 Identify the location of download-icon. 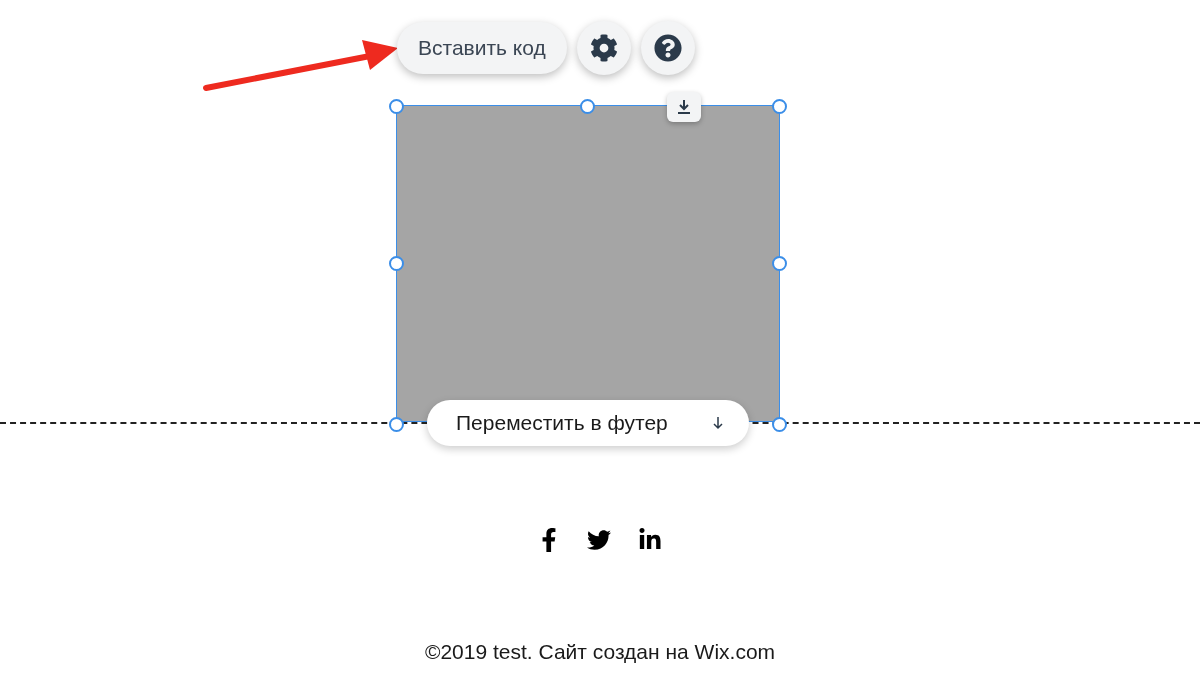
(684, 107).